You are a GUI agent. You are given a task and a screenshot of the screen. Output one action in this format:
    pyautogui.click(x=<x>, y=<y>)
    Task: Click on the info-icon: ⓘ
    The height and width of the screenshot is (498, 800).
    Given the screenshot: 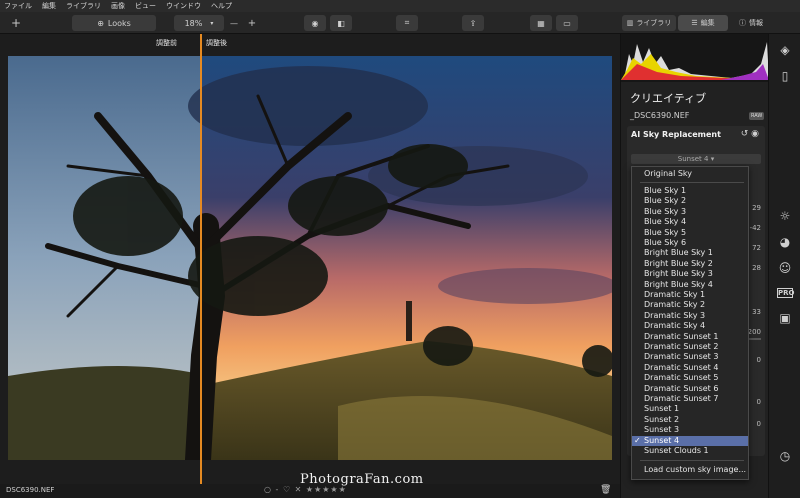 What is the action you would take?
    pyautogui.click(x=742, y=23)
    